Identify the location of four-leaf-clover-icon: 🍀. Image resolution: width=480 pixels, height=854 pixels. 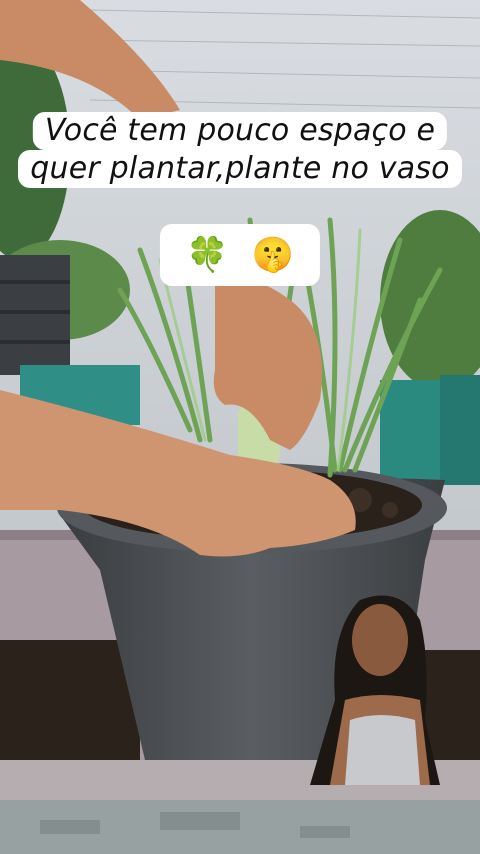
(207, 255).